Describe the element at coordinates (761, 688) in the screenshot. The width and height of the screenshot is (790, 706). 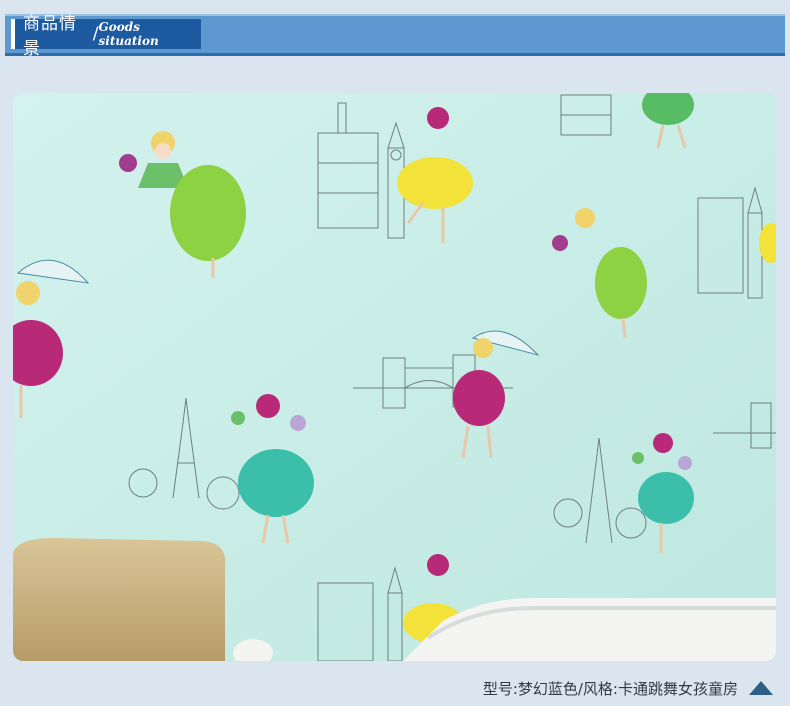
I see `triangle-up-icon` at that location.